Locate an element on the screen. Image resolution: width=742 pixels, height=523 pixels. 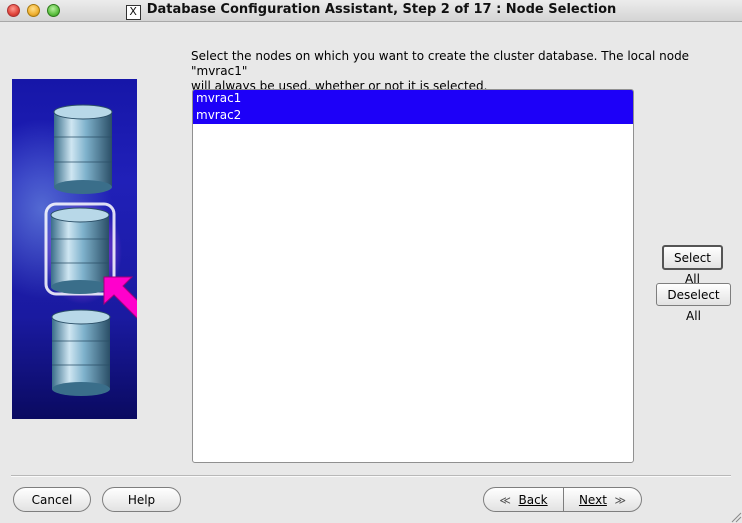
back-button-label: Back is located at coordinates (533, 500).